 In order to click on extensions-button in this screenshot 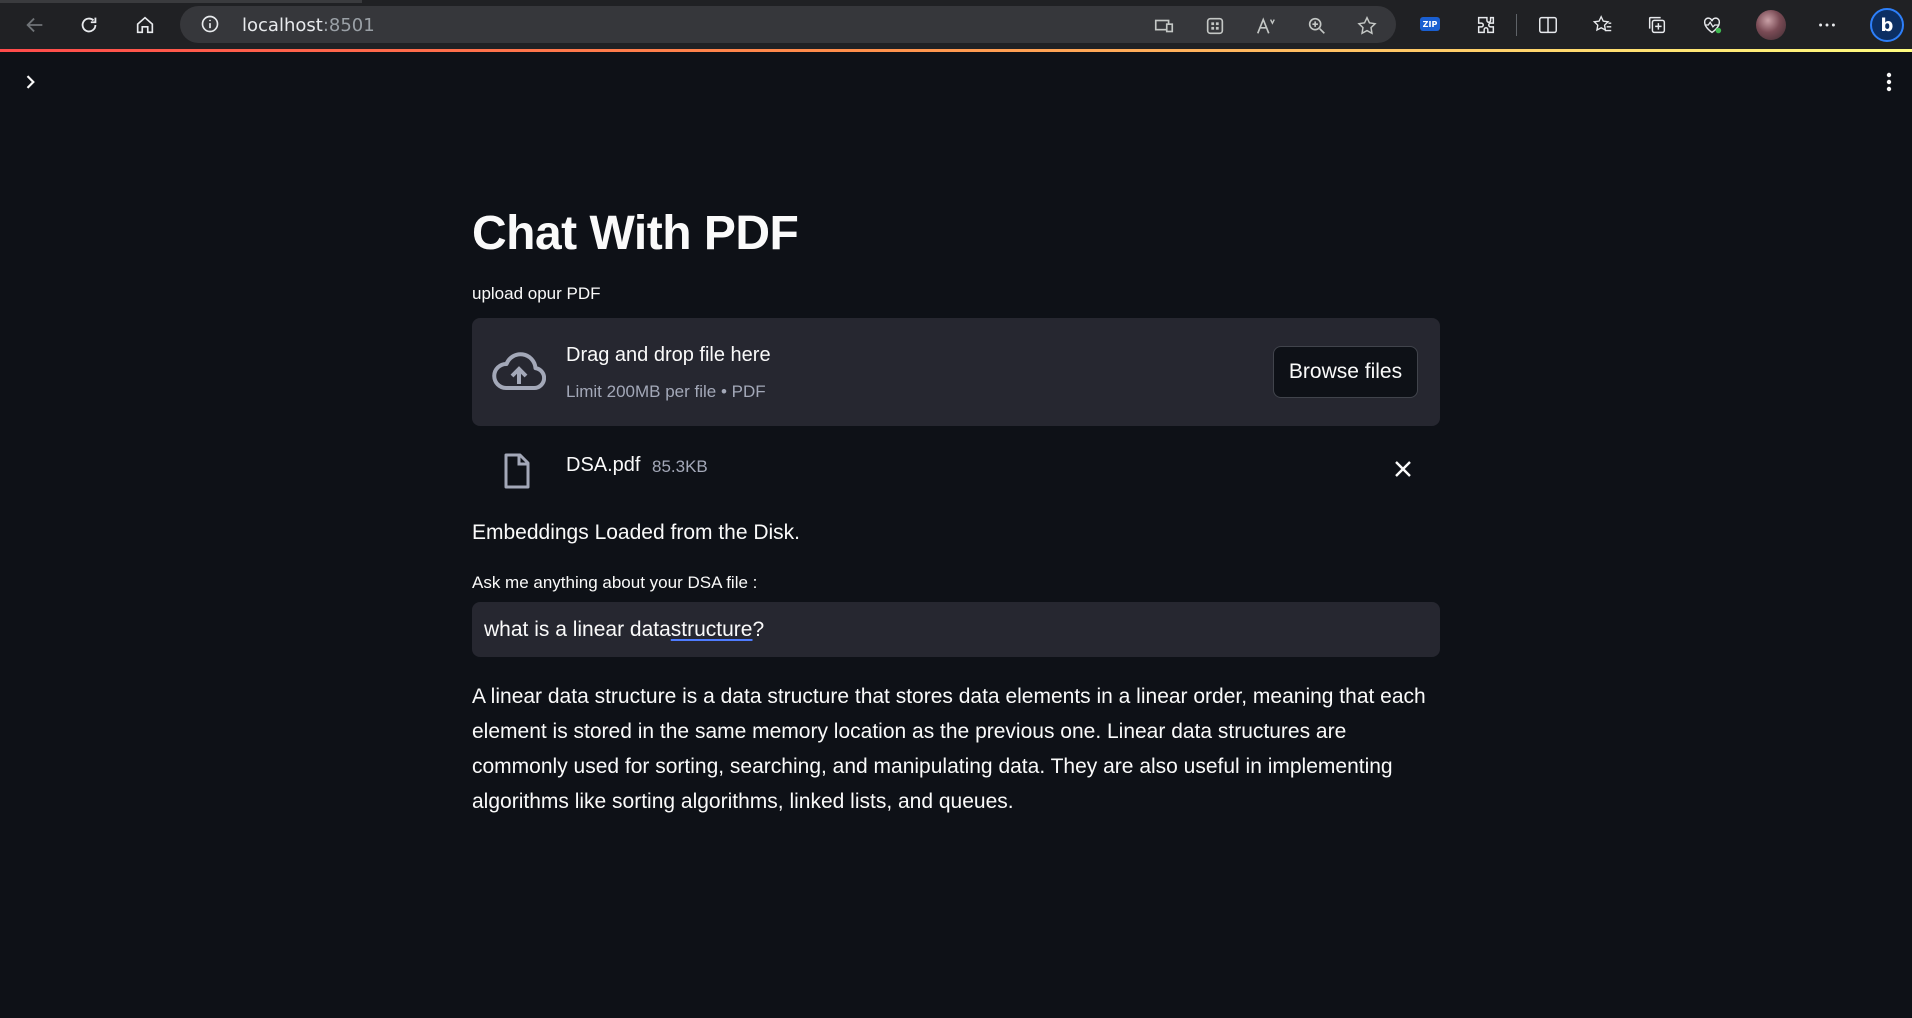, I will do `click(1486, 25)`.